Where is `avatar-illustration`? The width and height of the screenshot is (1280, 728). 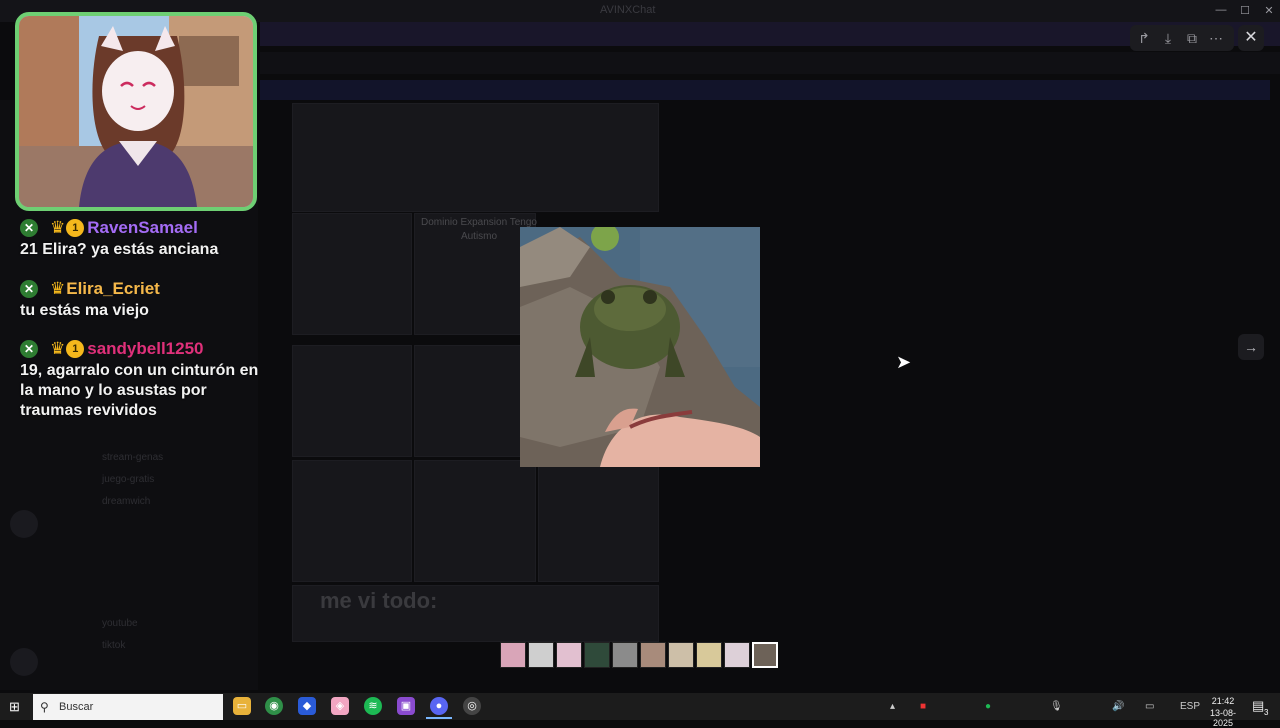
avatar-illustration is located at coordinates (136, 111).